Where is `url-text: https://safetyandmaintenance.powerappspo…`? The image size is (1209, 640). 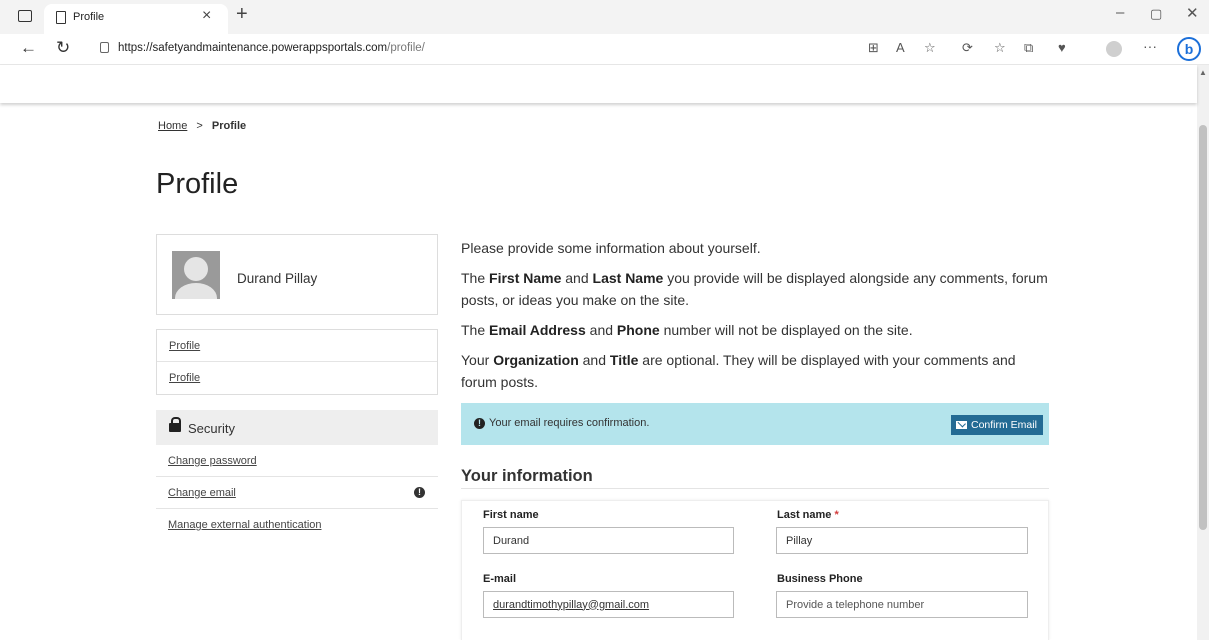 url-text: https://safetyandmaintenance.powerappspo… is located at coordinates (271, 48).